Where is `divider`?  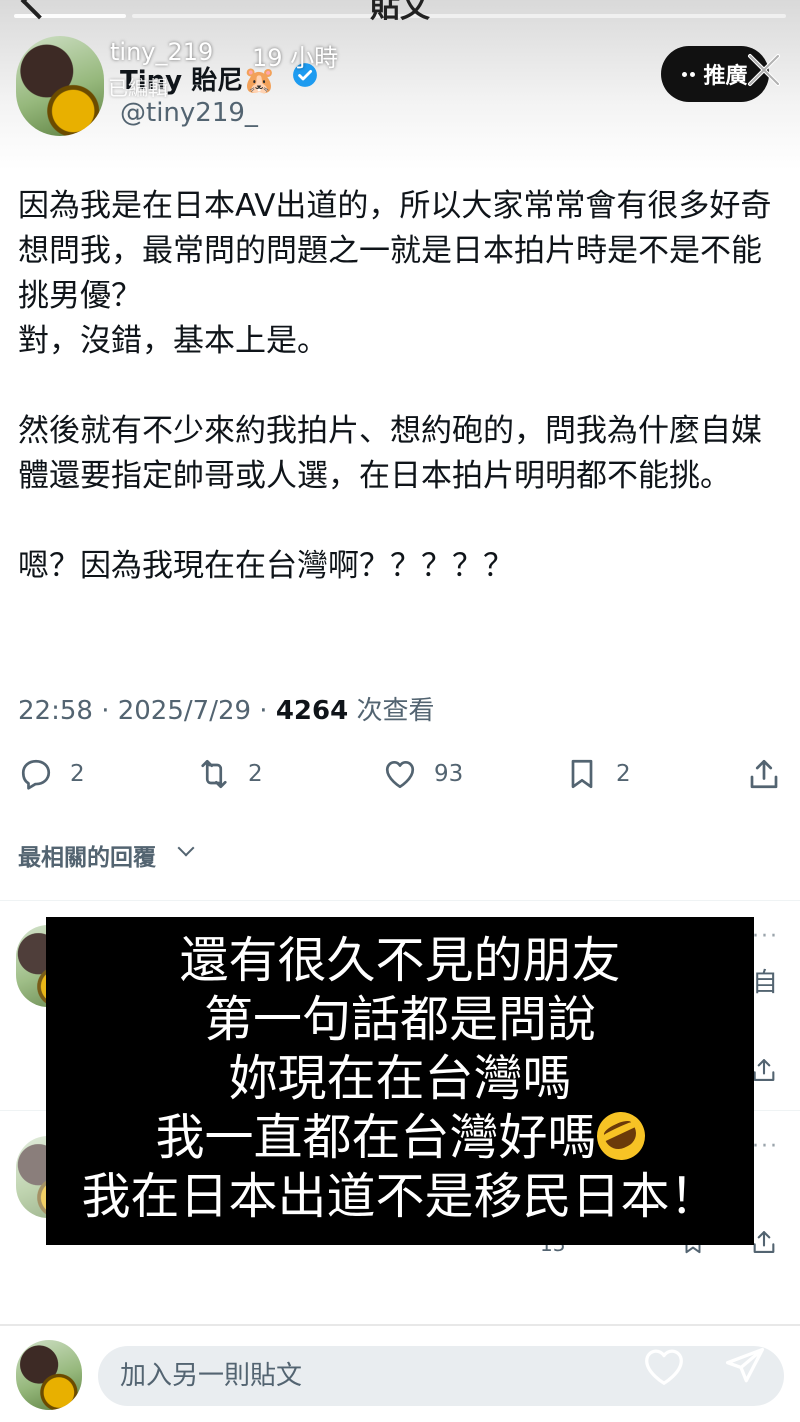
divider is located at coordinates (400, 900).